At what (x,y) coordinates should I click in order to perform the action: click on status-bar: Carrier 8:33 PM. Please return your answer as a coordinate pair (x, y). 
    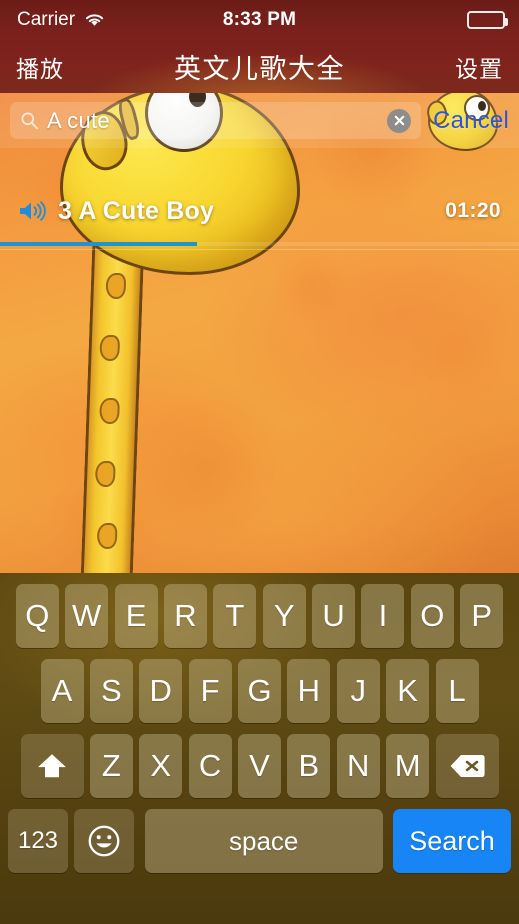
    Looking at the image, I should click on (259, 20).